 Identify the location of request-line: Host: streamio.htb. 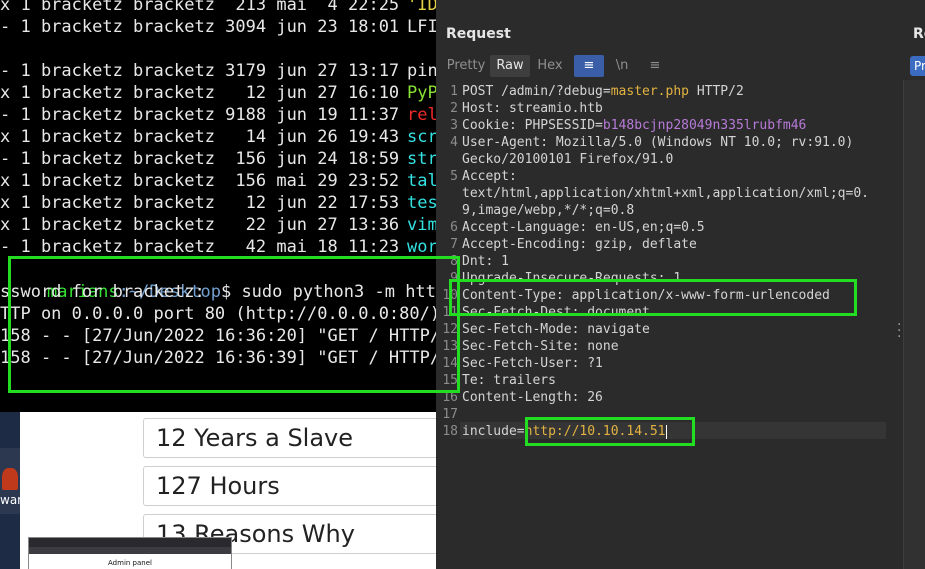
(532, 108).